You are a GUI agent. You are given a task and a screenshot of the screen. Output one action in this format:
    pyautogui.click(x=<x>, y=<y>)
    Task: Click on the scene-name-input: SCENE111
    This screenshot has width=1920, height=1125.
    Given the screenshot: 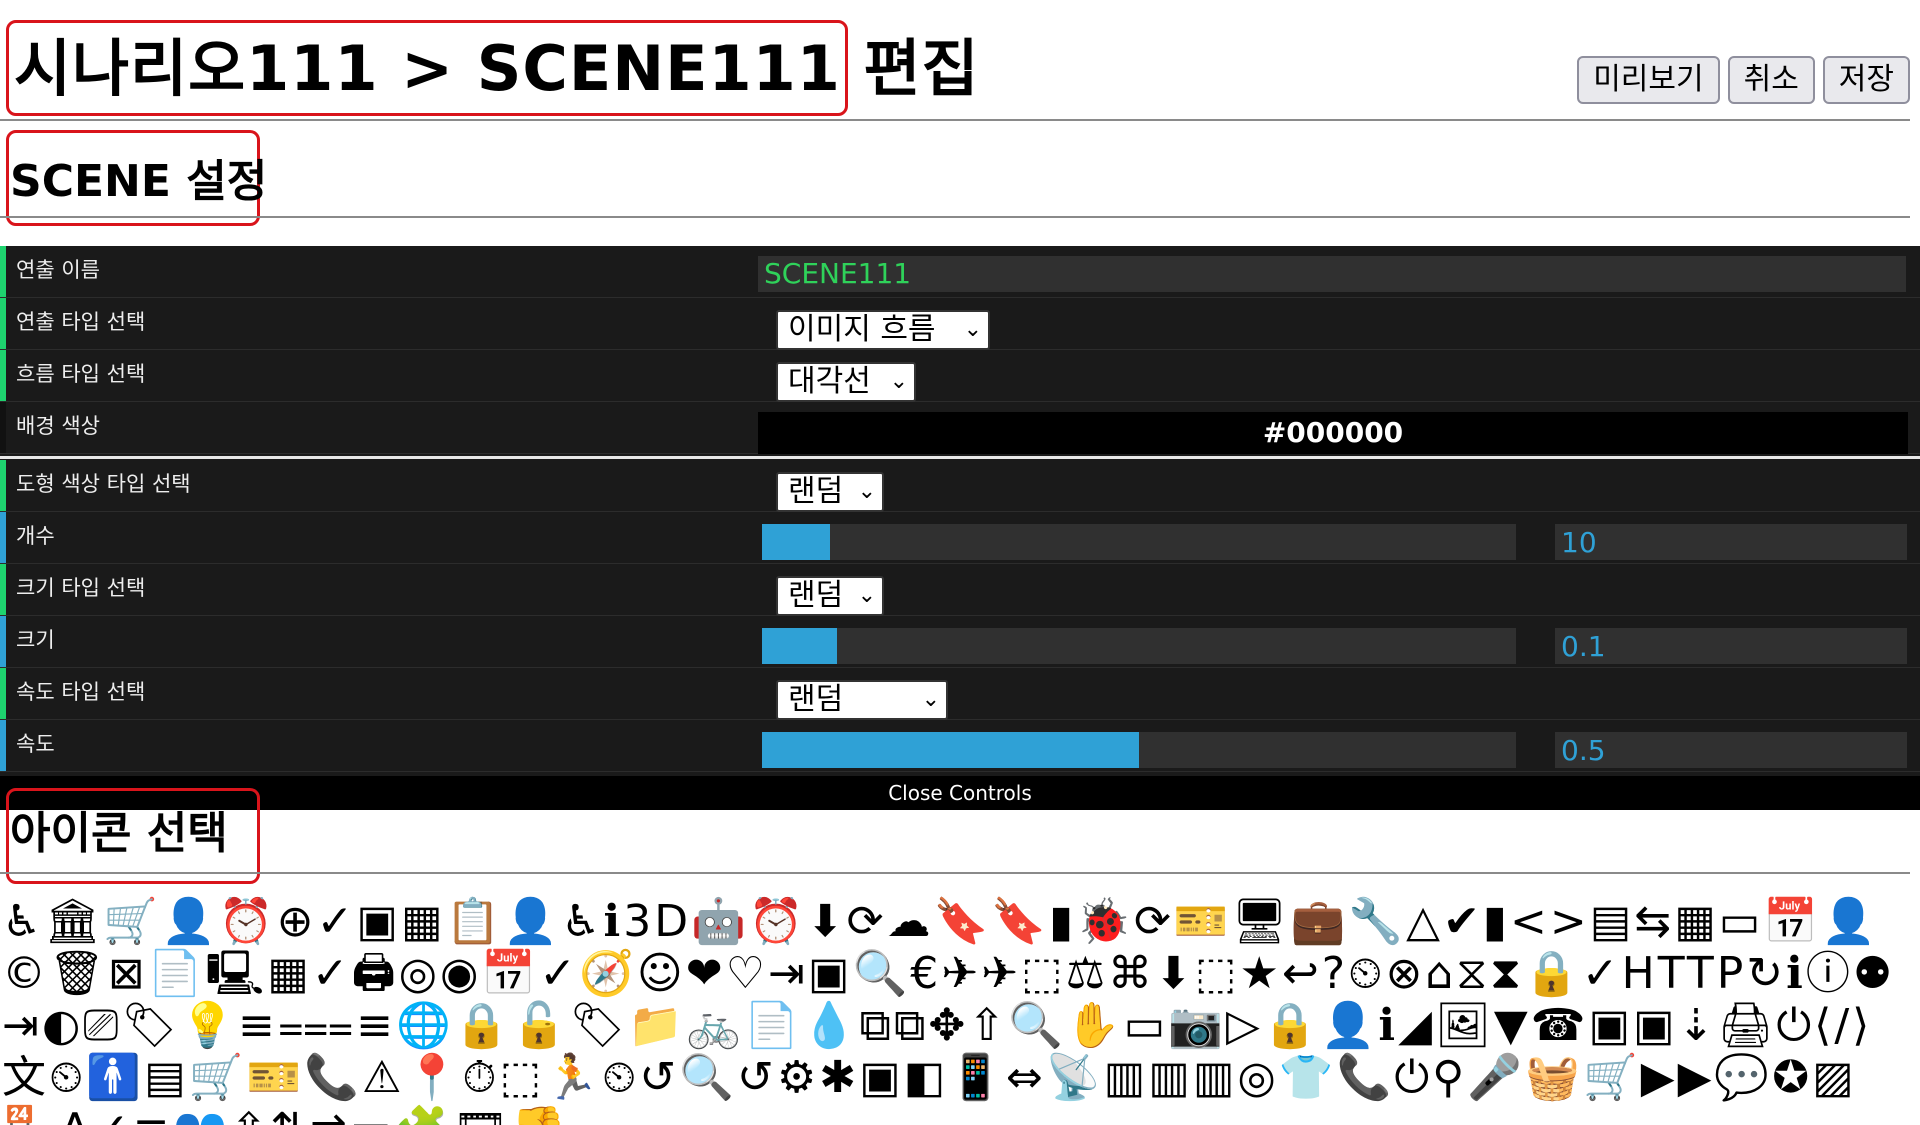 What is the action you would take?
    pyautogui.click(x=1332, y=274)
    